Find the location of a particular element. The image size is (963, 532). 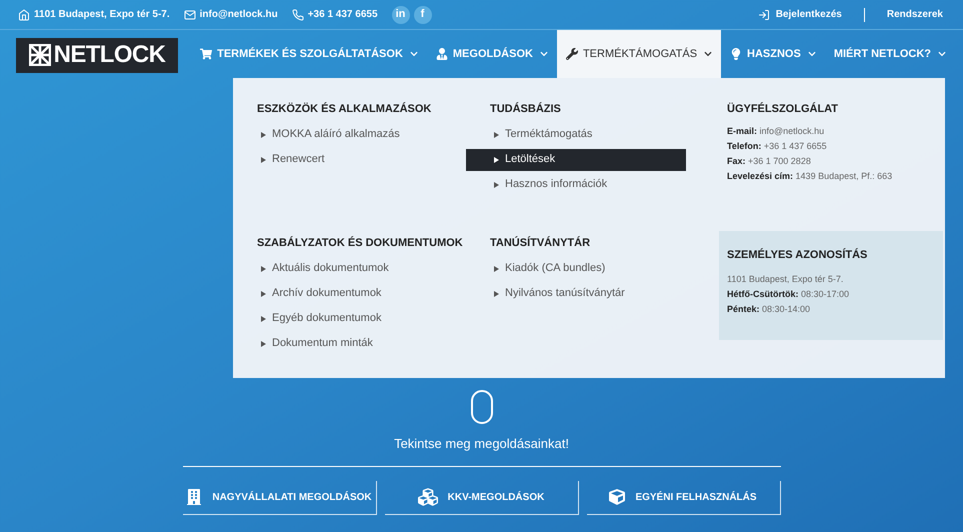

menu-link: MOKKA aláíró alkalmazás is located at coordinates (343, 135).